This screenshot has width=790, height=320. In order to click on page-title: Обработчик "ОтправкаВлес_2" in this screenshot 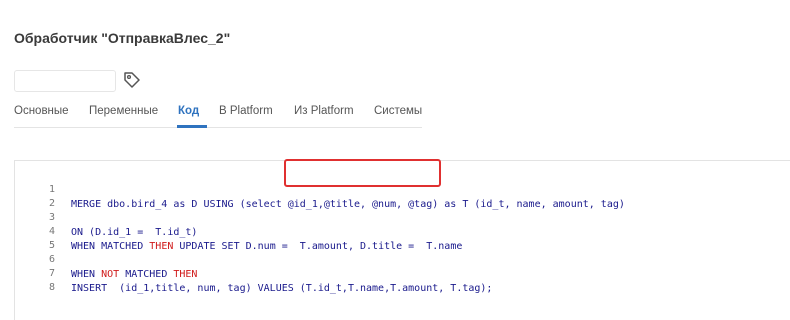, I will do `click(122, 38)`.